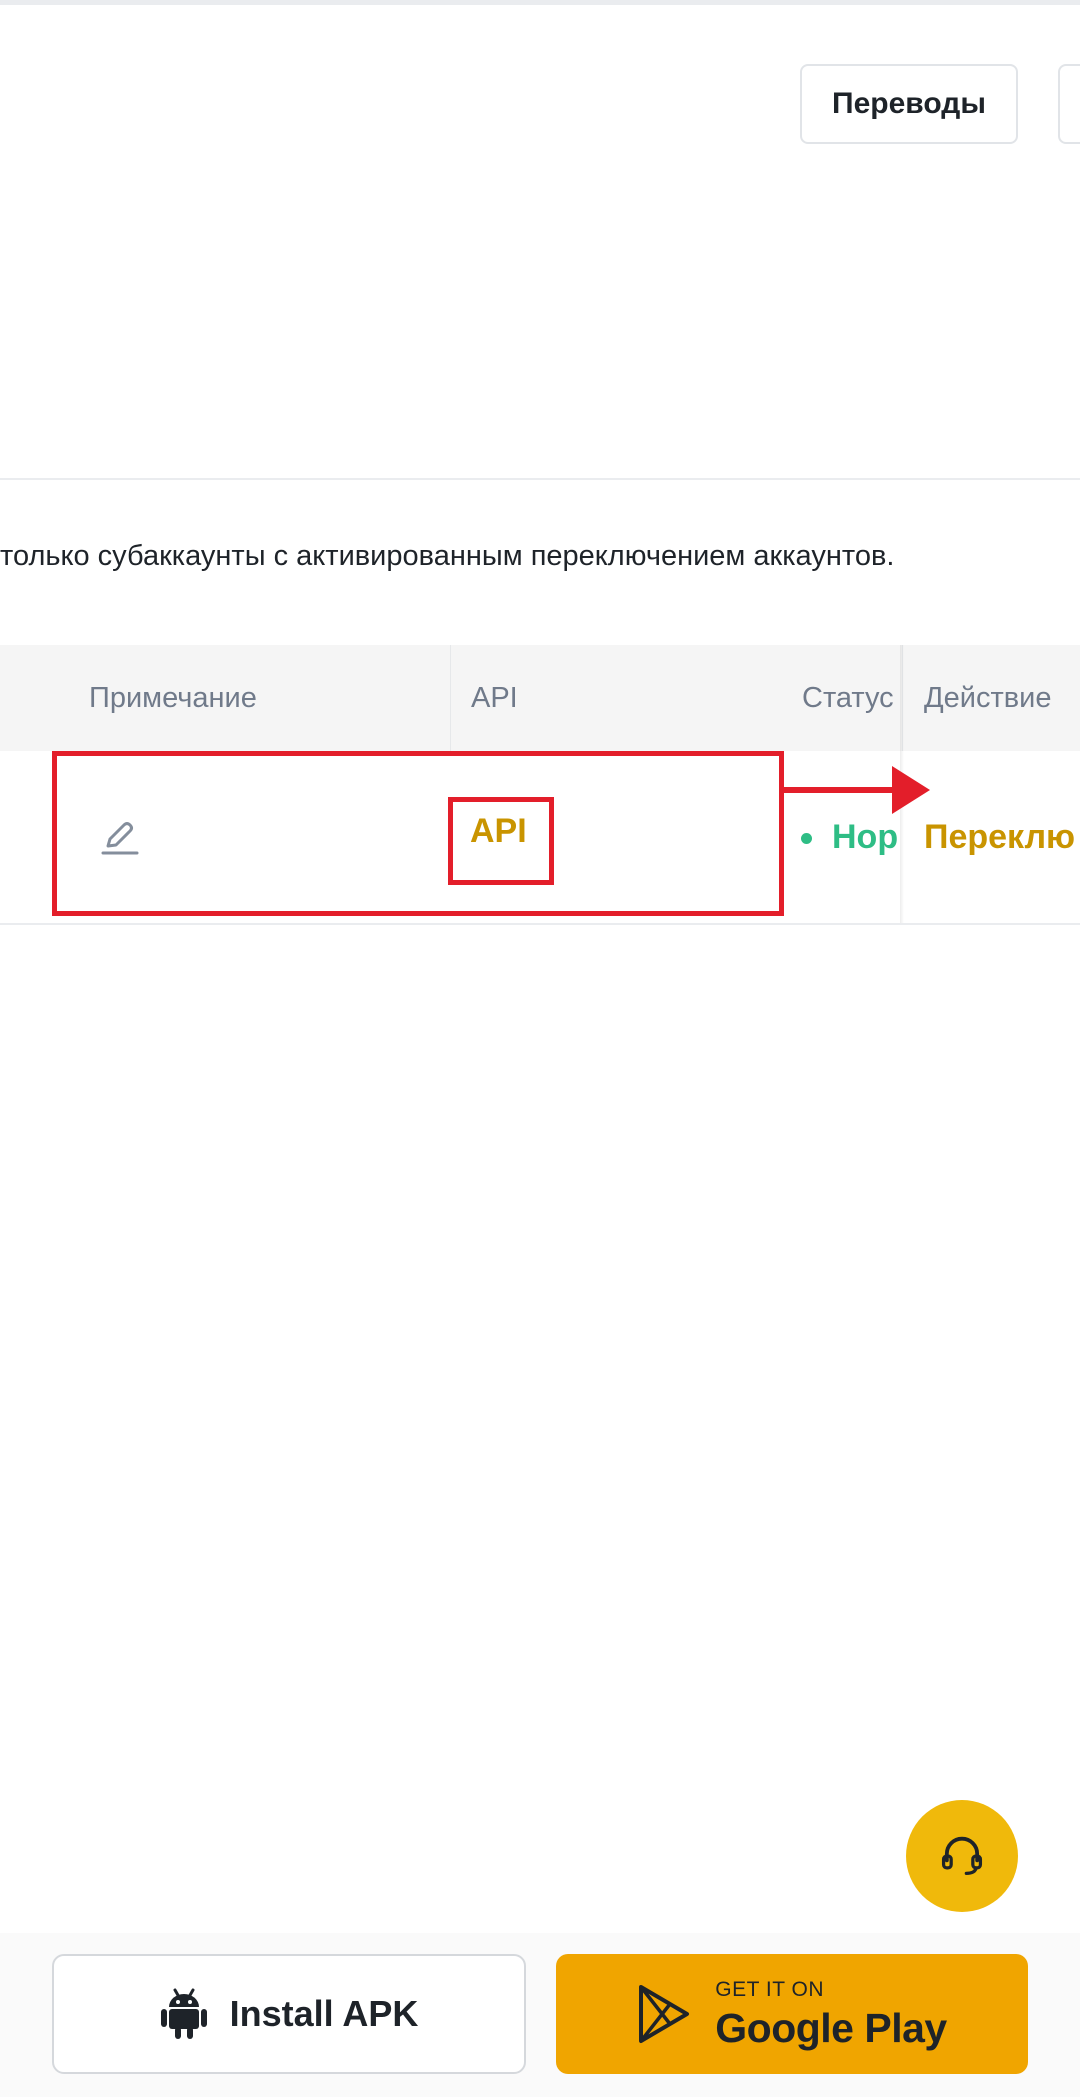 The height and width of the screenshot is (2097, 1080). Describe the element at coordinates (806, 838) in the screenshot. I see `status-dot` at that location.